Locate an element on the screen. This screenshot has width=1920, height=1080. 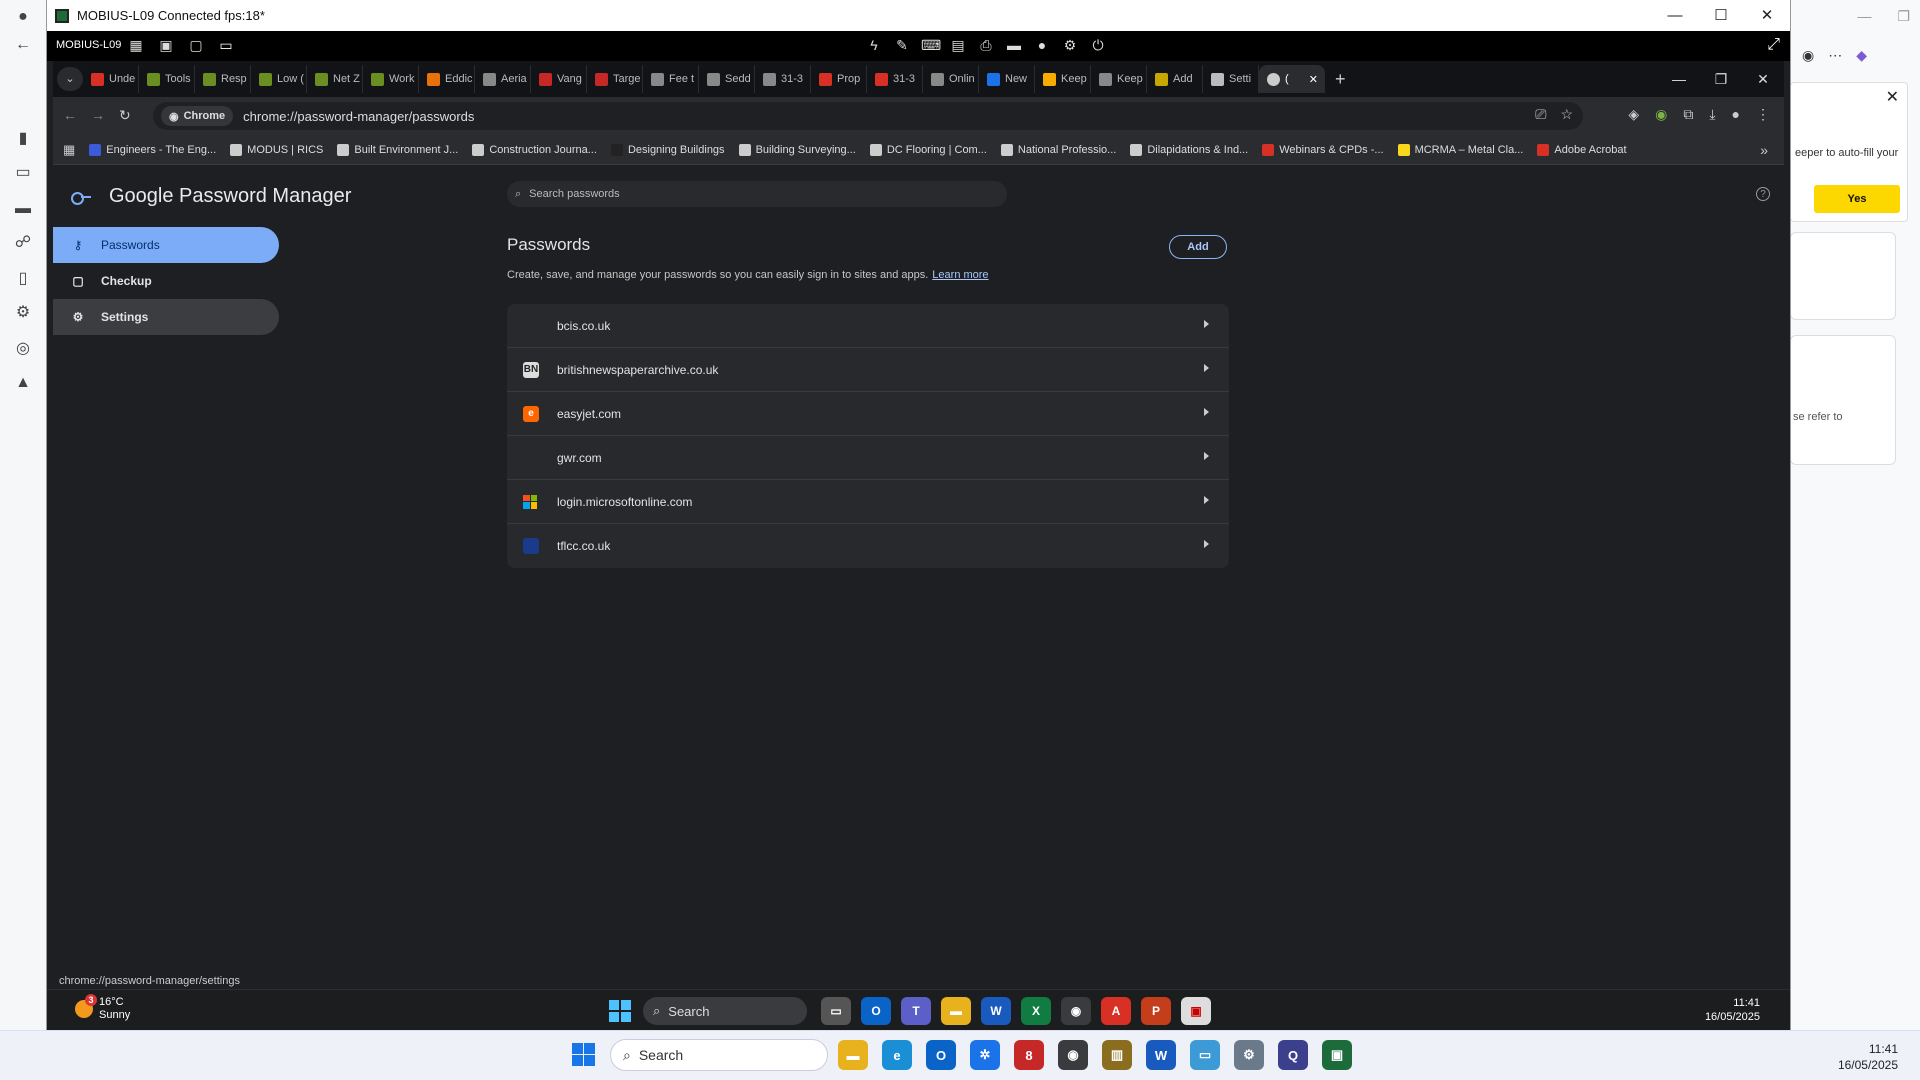
tab-item: Net Z is located at coordinates (335, 79).